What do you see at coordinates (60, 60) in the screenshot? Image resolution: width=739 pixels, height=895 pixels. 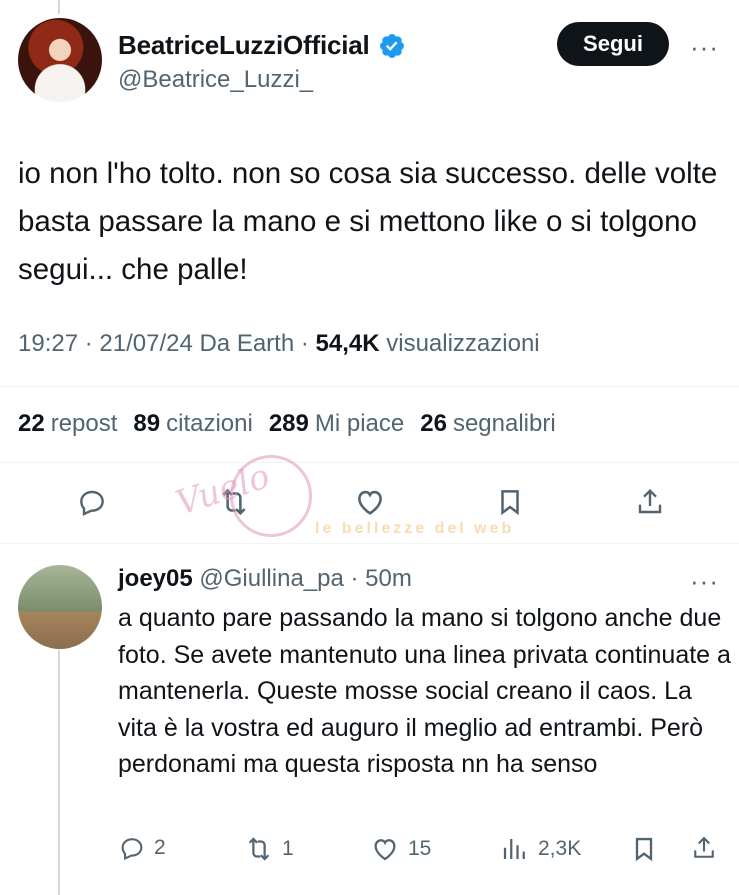 I see `author-avatar` at bounding box center [60, 60].